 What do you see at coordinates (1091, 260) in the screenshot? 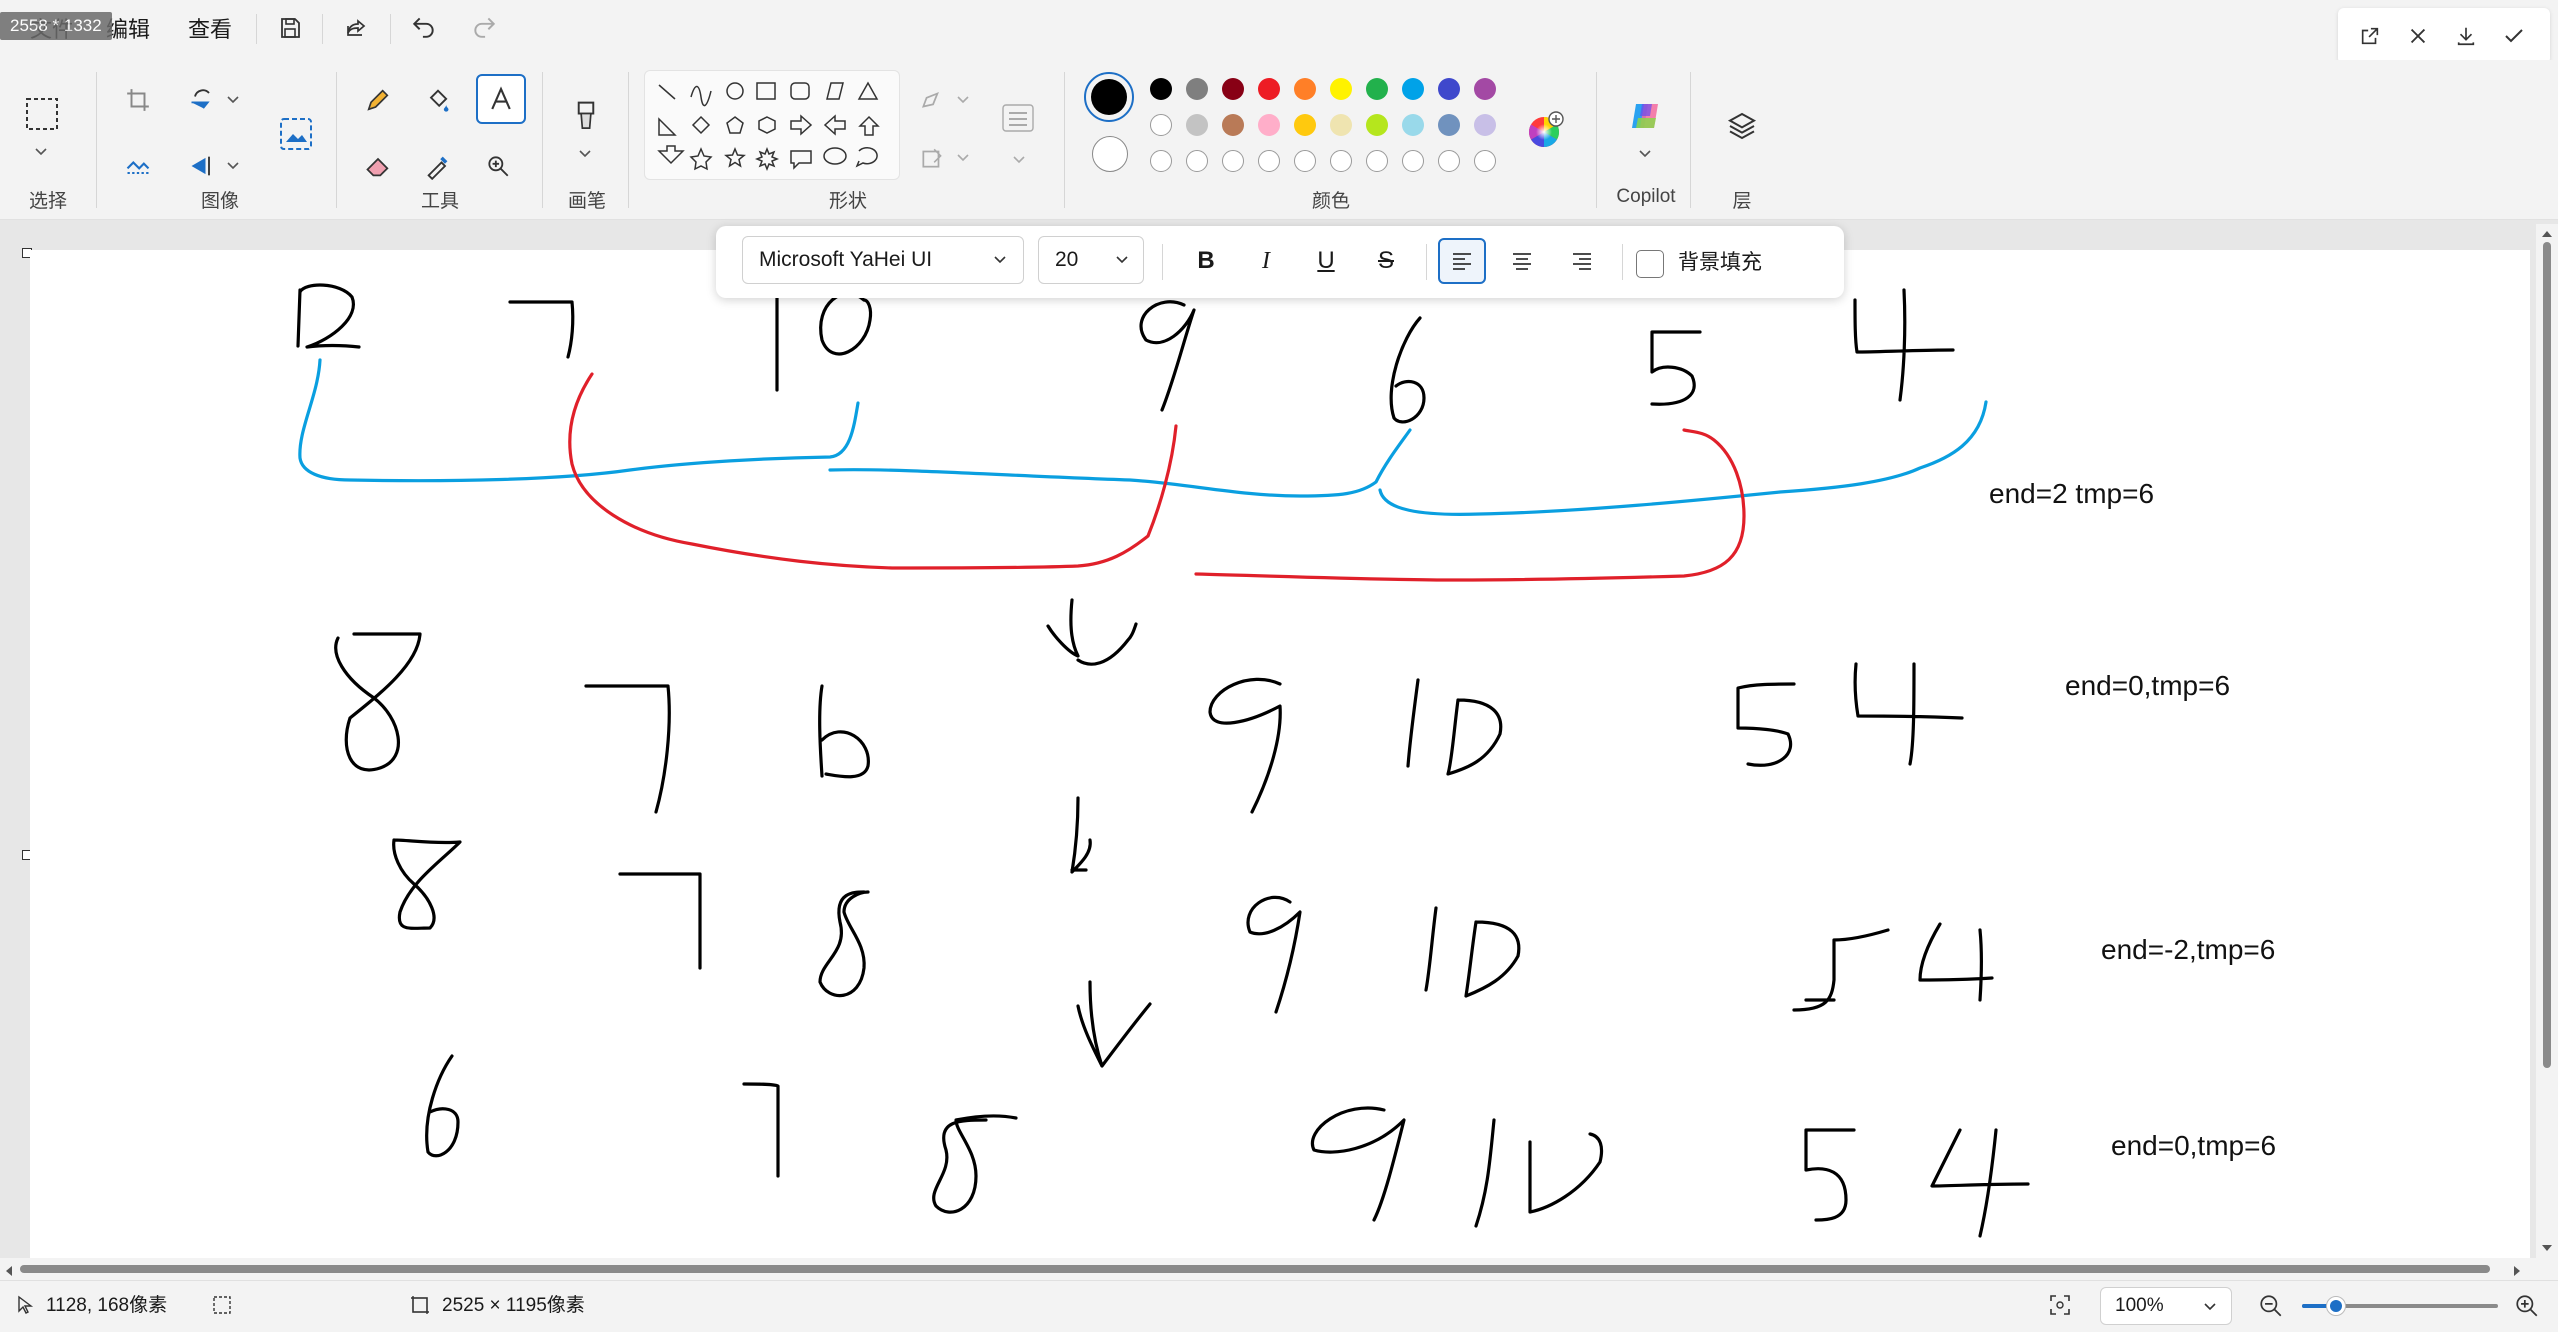
I see `font-size-select: 20` at bounding box center [1091, 260].